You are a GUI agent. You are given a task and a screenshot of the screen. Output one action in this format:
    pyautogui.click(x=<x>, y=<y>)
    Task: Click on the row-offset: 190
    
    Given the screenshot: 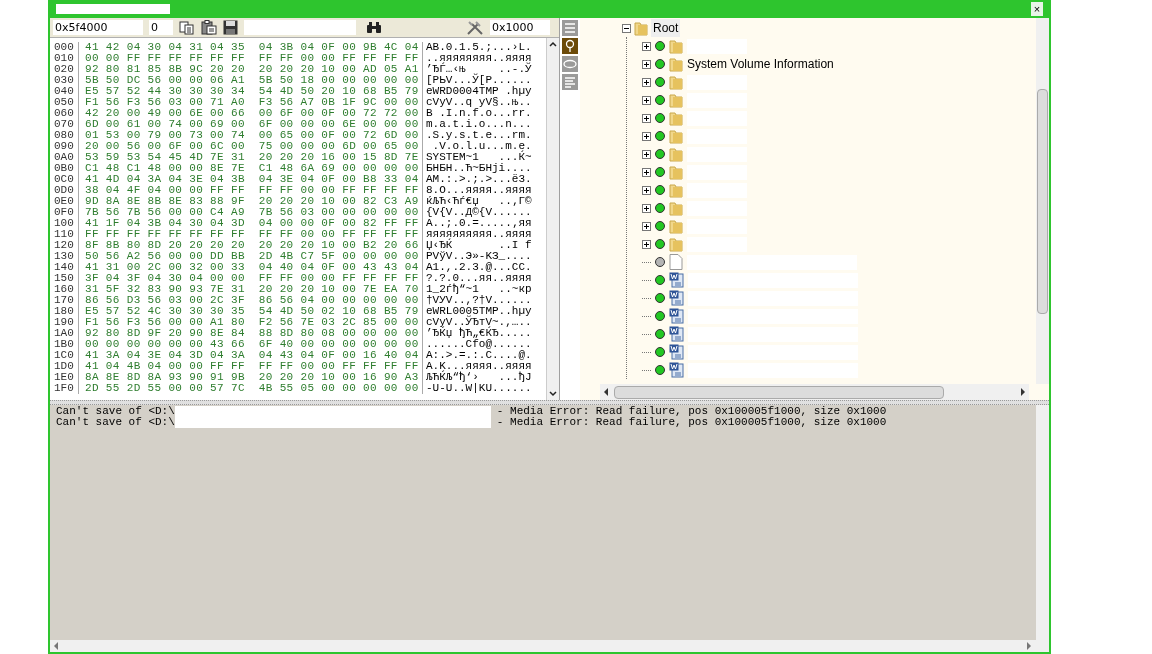 What is the action you would take?
    pyautogui.click(x=64, y=322)
    